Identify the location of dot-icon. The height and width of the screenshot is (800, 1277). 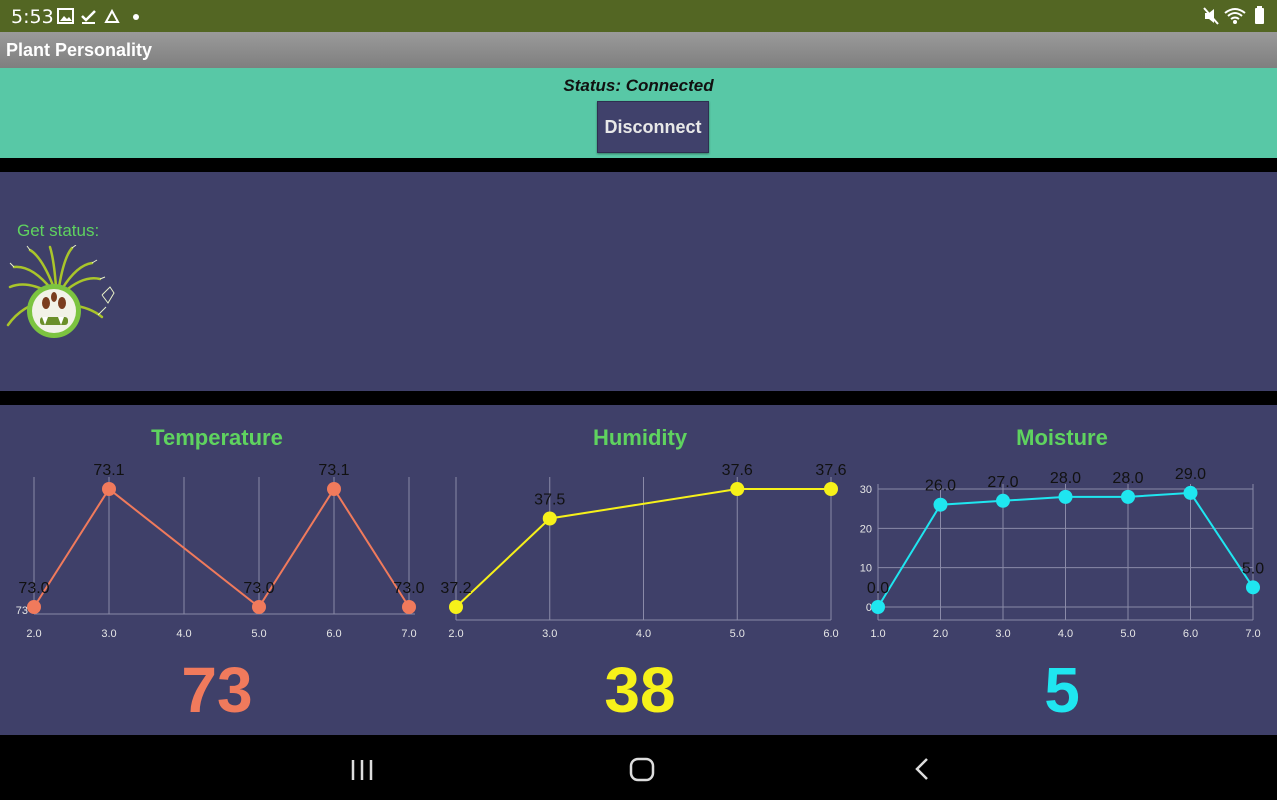
(136, 17).